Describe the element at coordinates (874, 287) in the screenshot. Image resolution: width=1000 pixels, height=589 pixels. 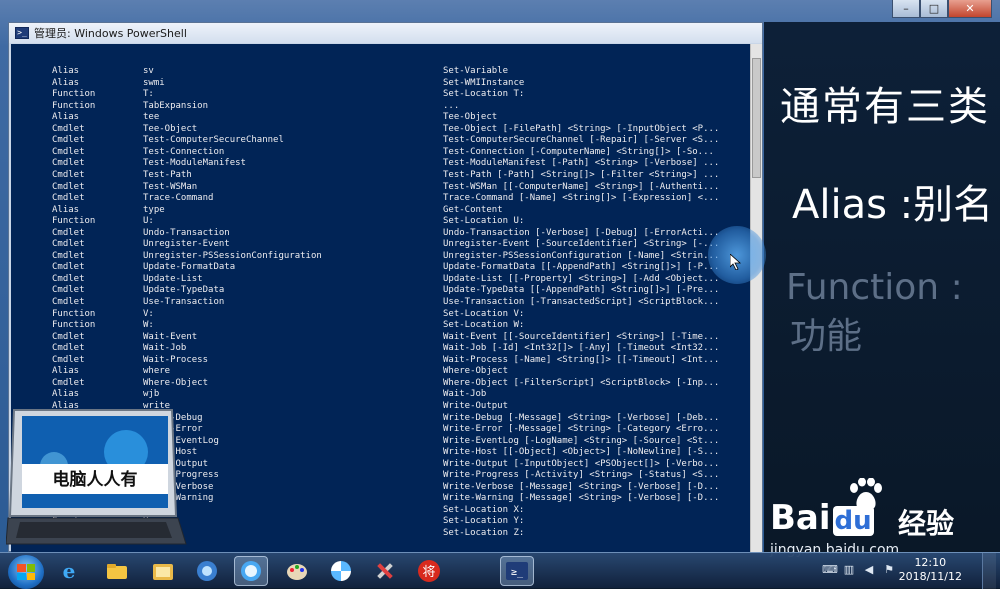
I see `slide-function-text: Function :` at that location.